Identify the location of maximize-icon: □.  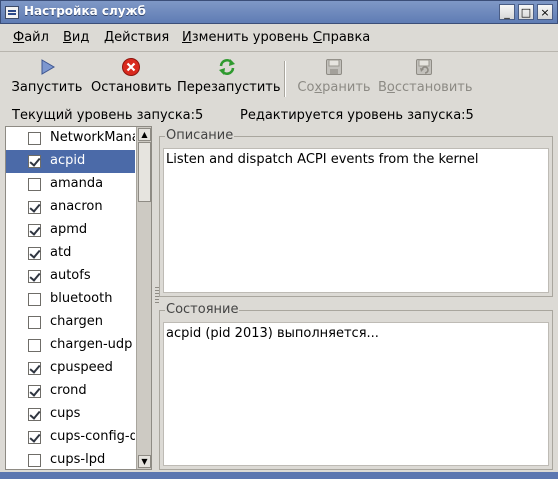
(526, 12).